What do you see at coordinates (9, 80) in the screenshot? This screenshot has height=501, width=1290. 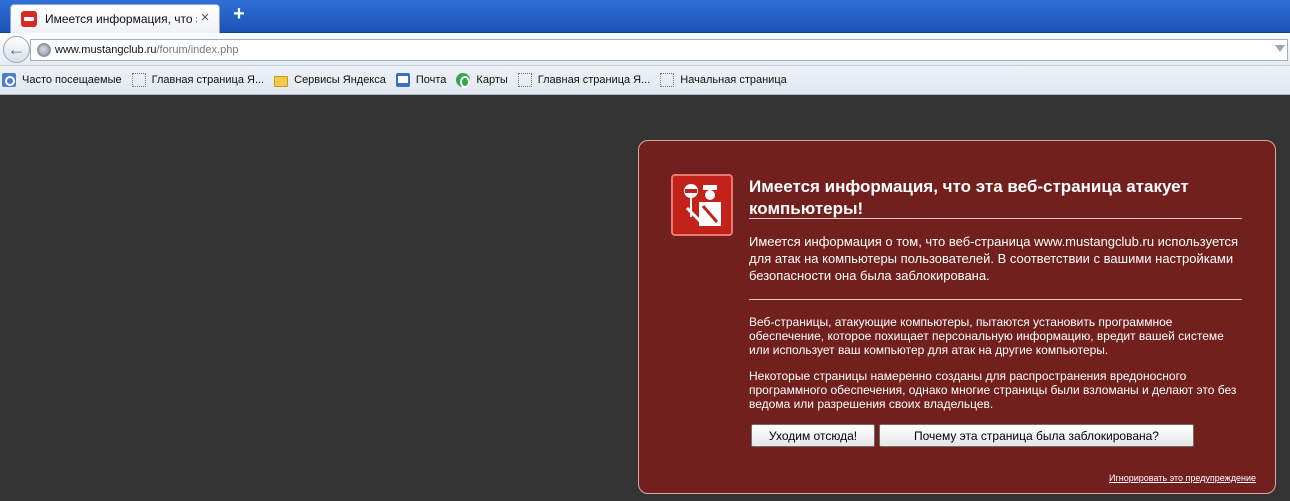 I see `most-visited-icon` at bounding box center [9, 80].